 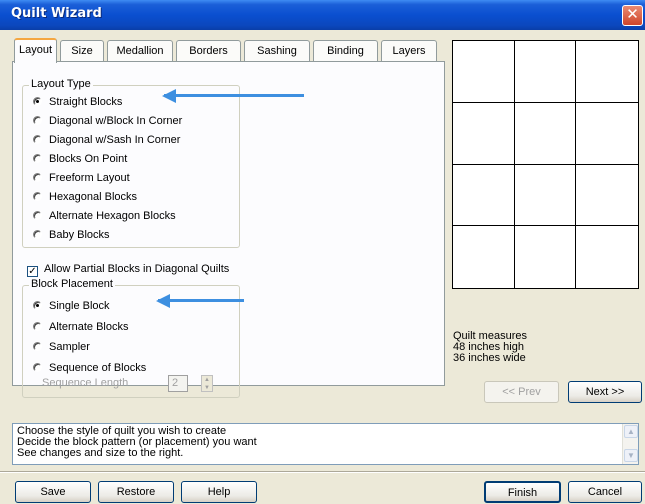 I want to click on radio-diagonal-block-corner: Diagonal w/Block In Corner, so click(x=107, y=121).